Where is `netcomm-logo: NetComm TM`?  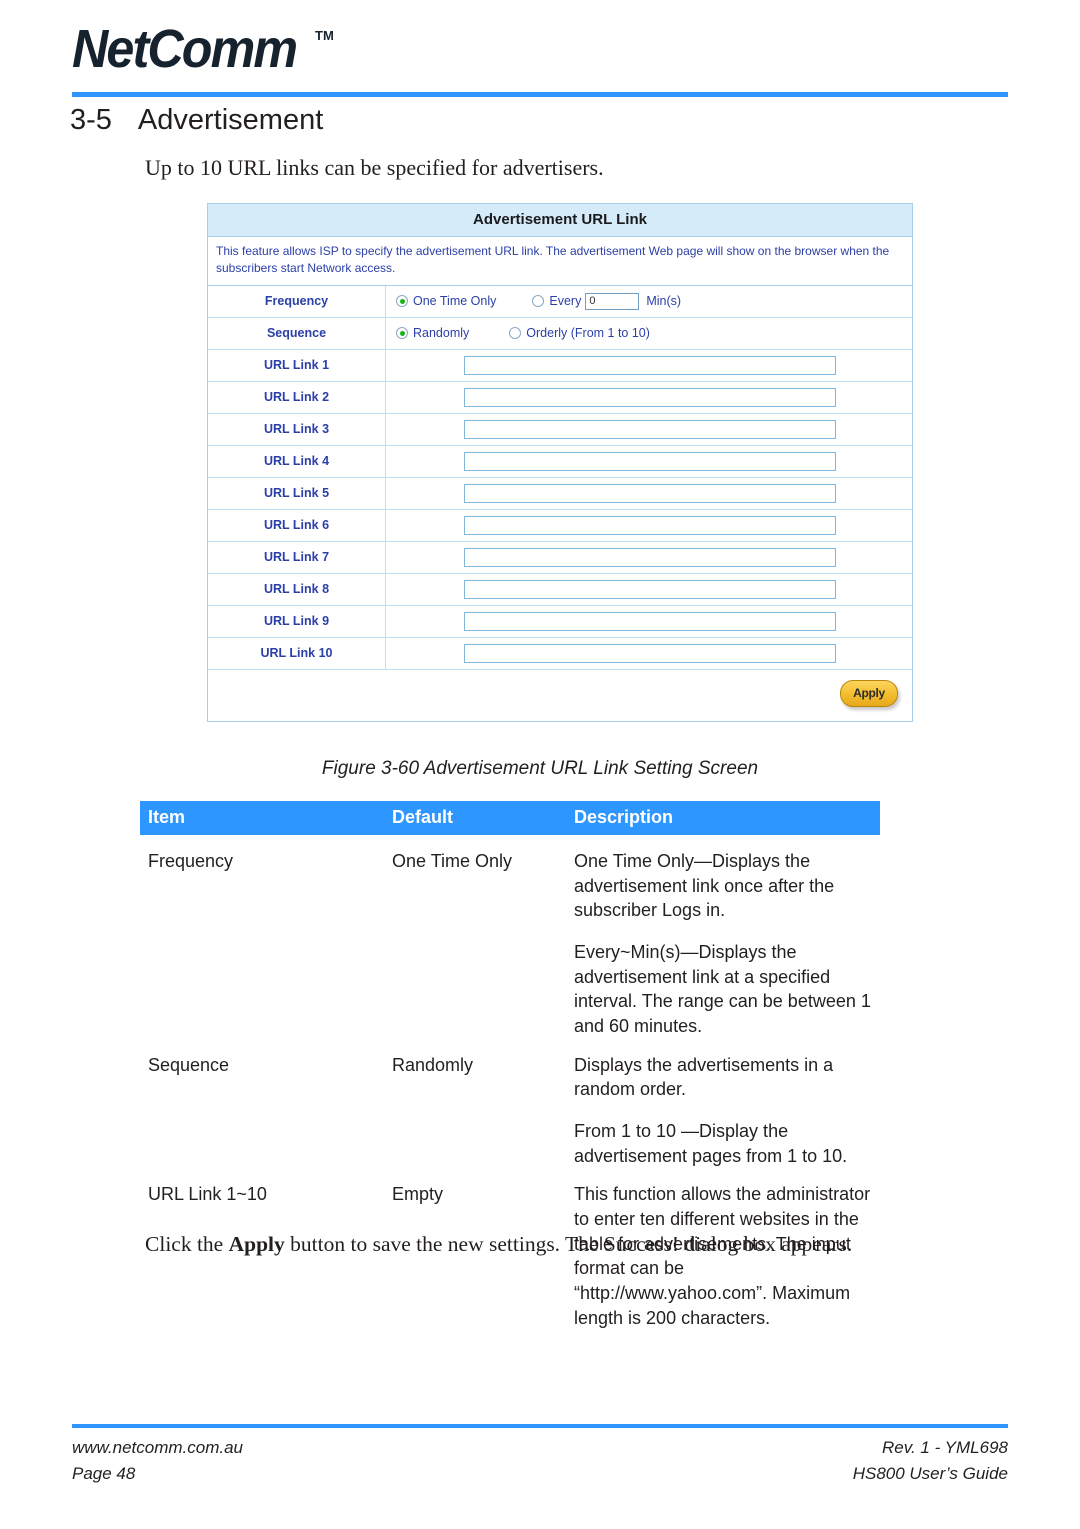 netcomm-logo: NetComm TM is located at coordinates (203, 49).